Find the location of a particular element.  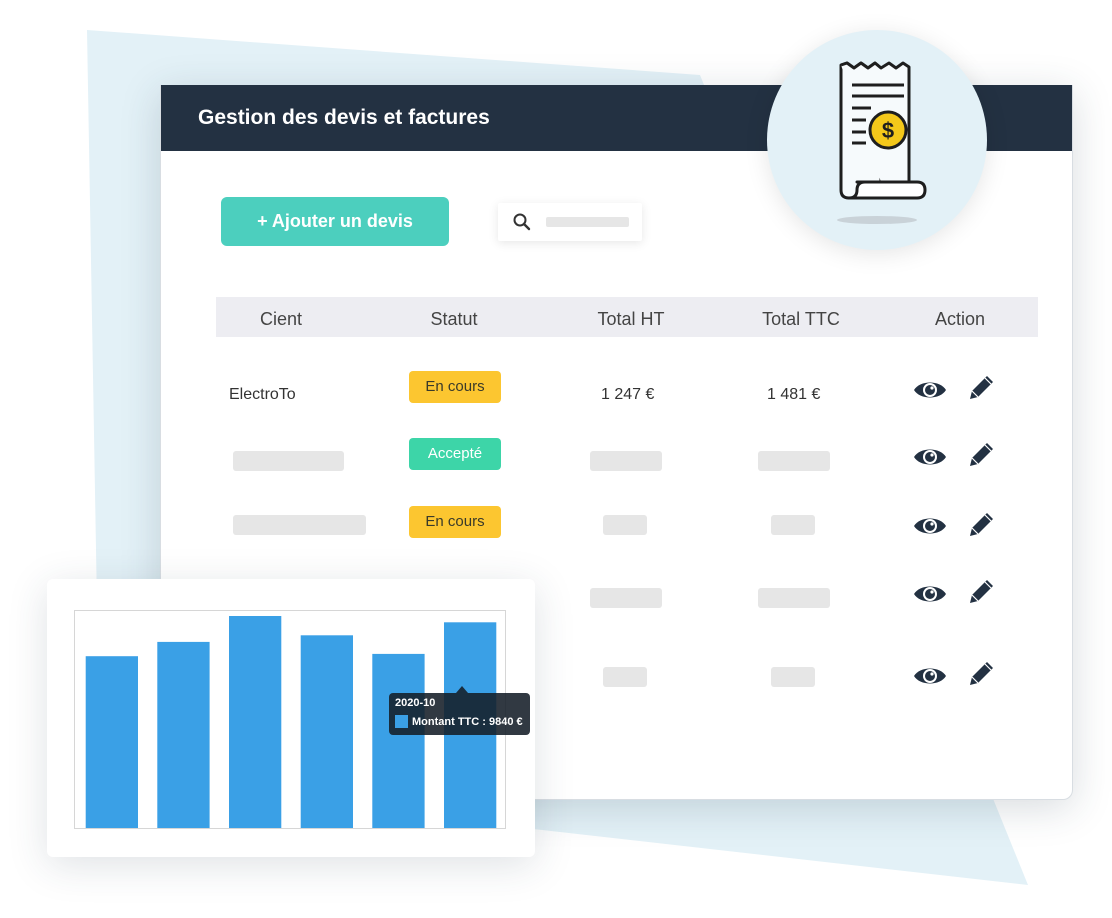

add-quote-button: + Ajouter un devis is located at coordinates (335, 221).